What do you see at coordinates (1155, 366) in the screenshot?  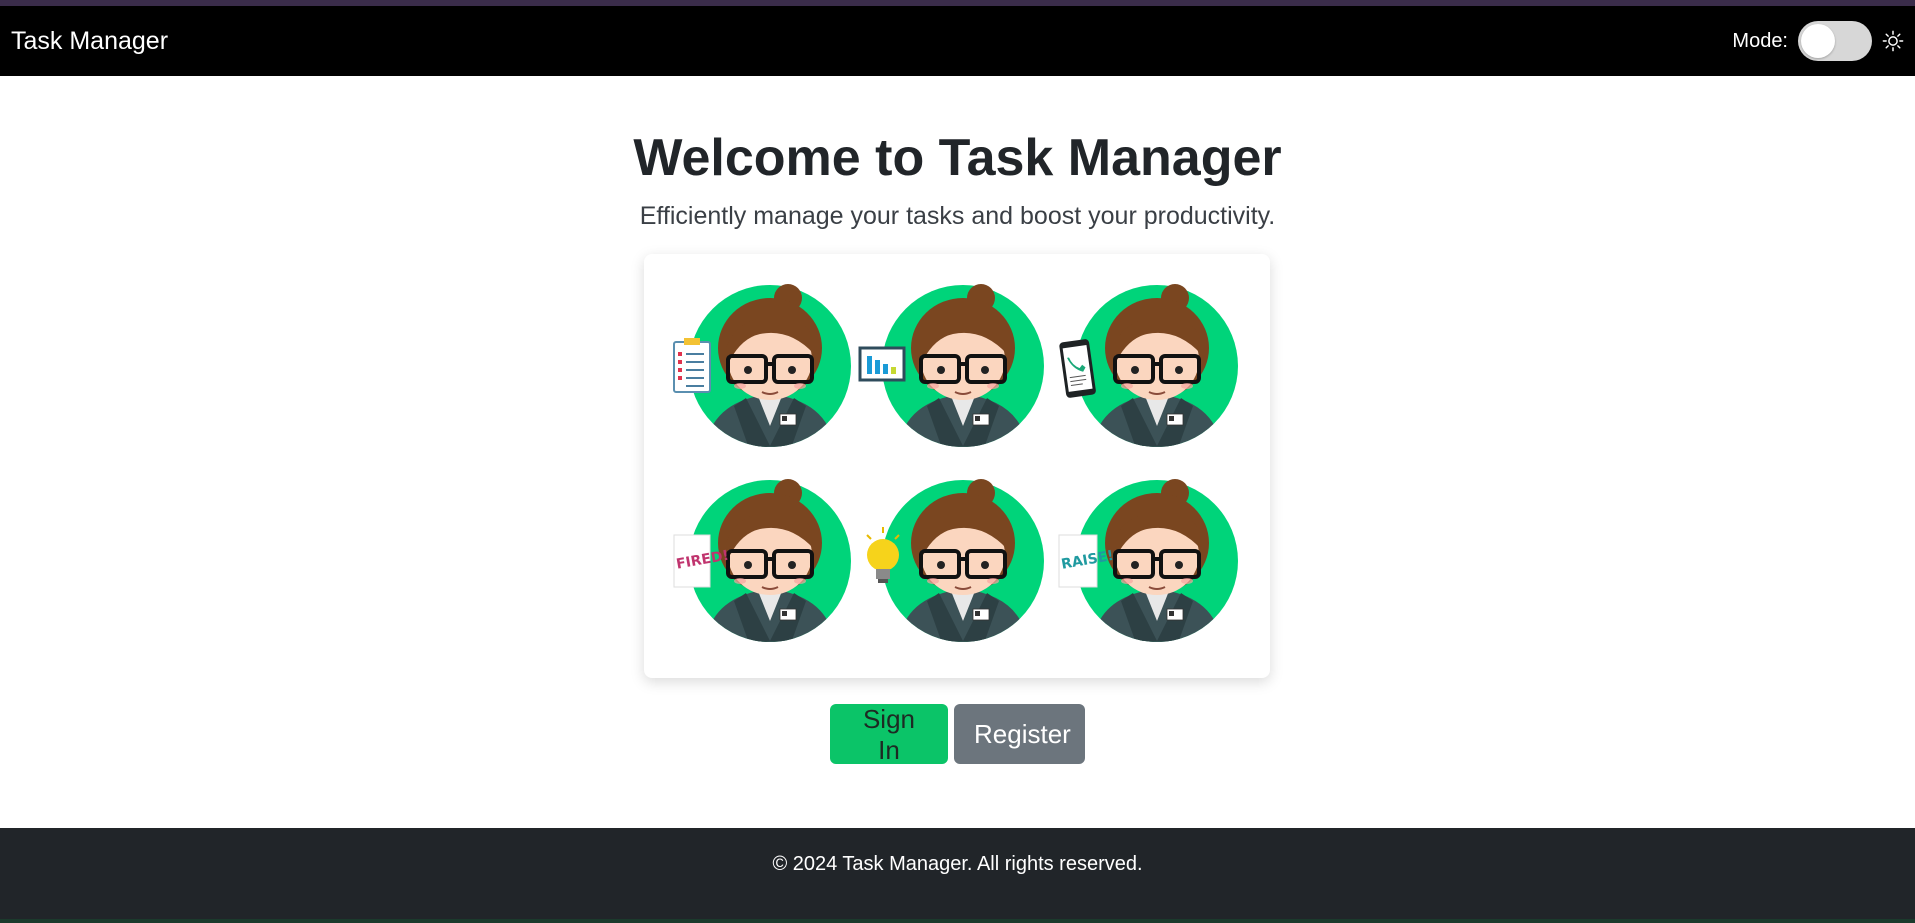 I see `avatar-calling` at bounding box center [1155, 366].